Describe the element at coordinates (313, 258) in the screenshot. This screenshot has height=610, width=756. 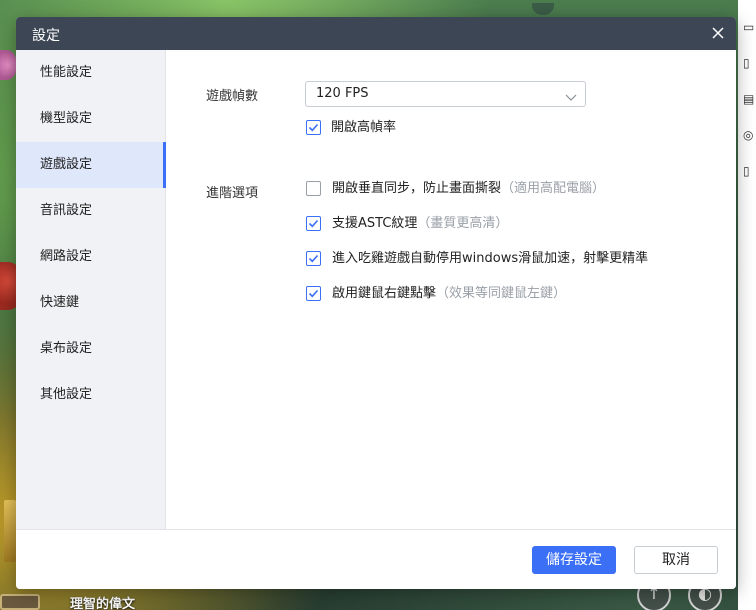
I see `mouse-accel-checkbox` at that location.